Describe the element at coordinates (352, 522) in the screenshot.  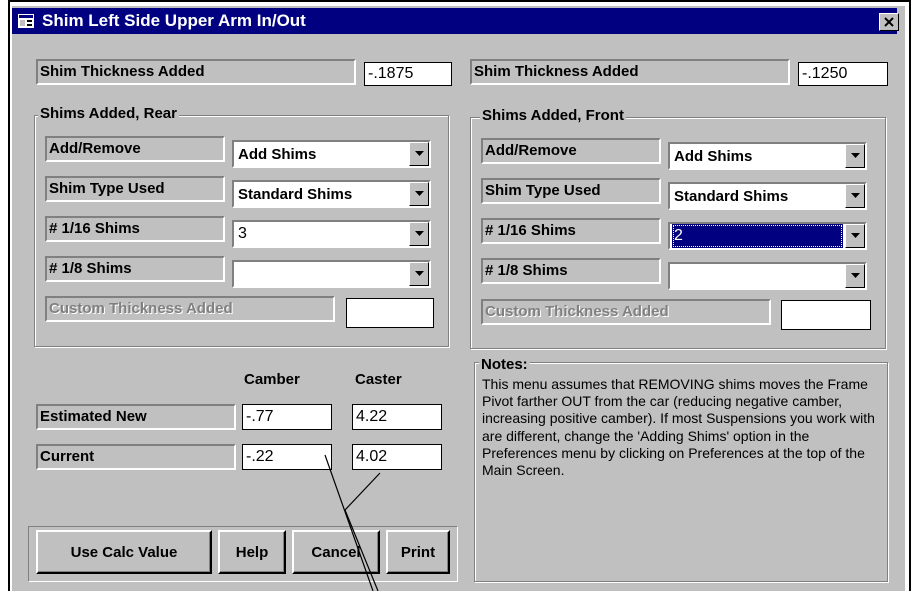
I see `annotation-lines` at that location.